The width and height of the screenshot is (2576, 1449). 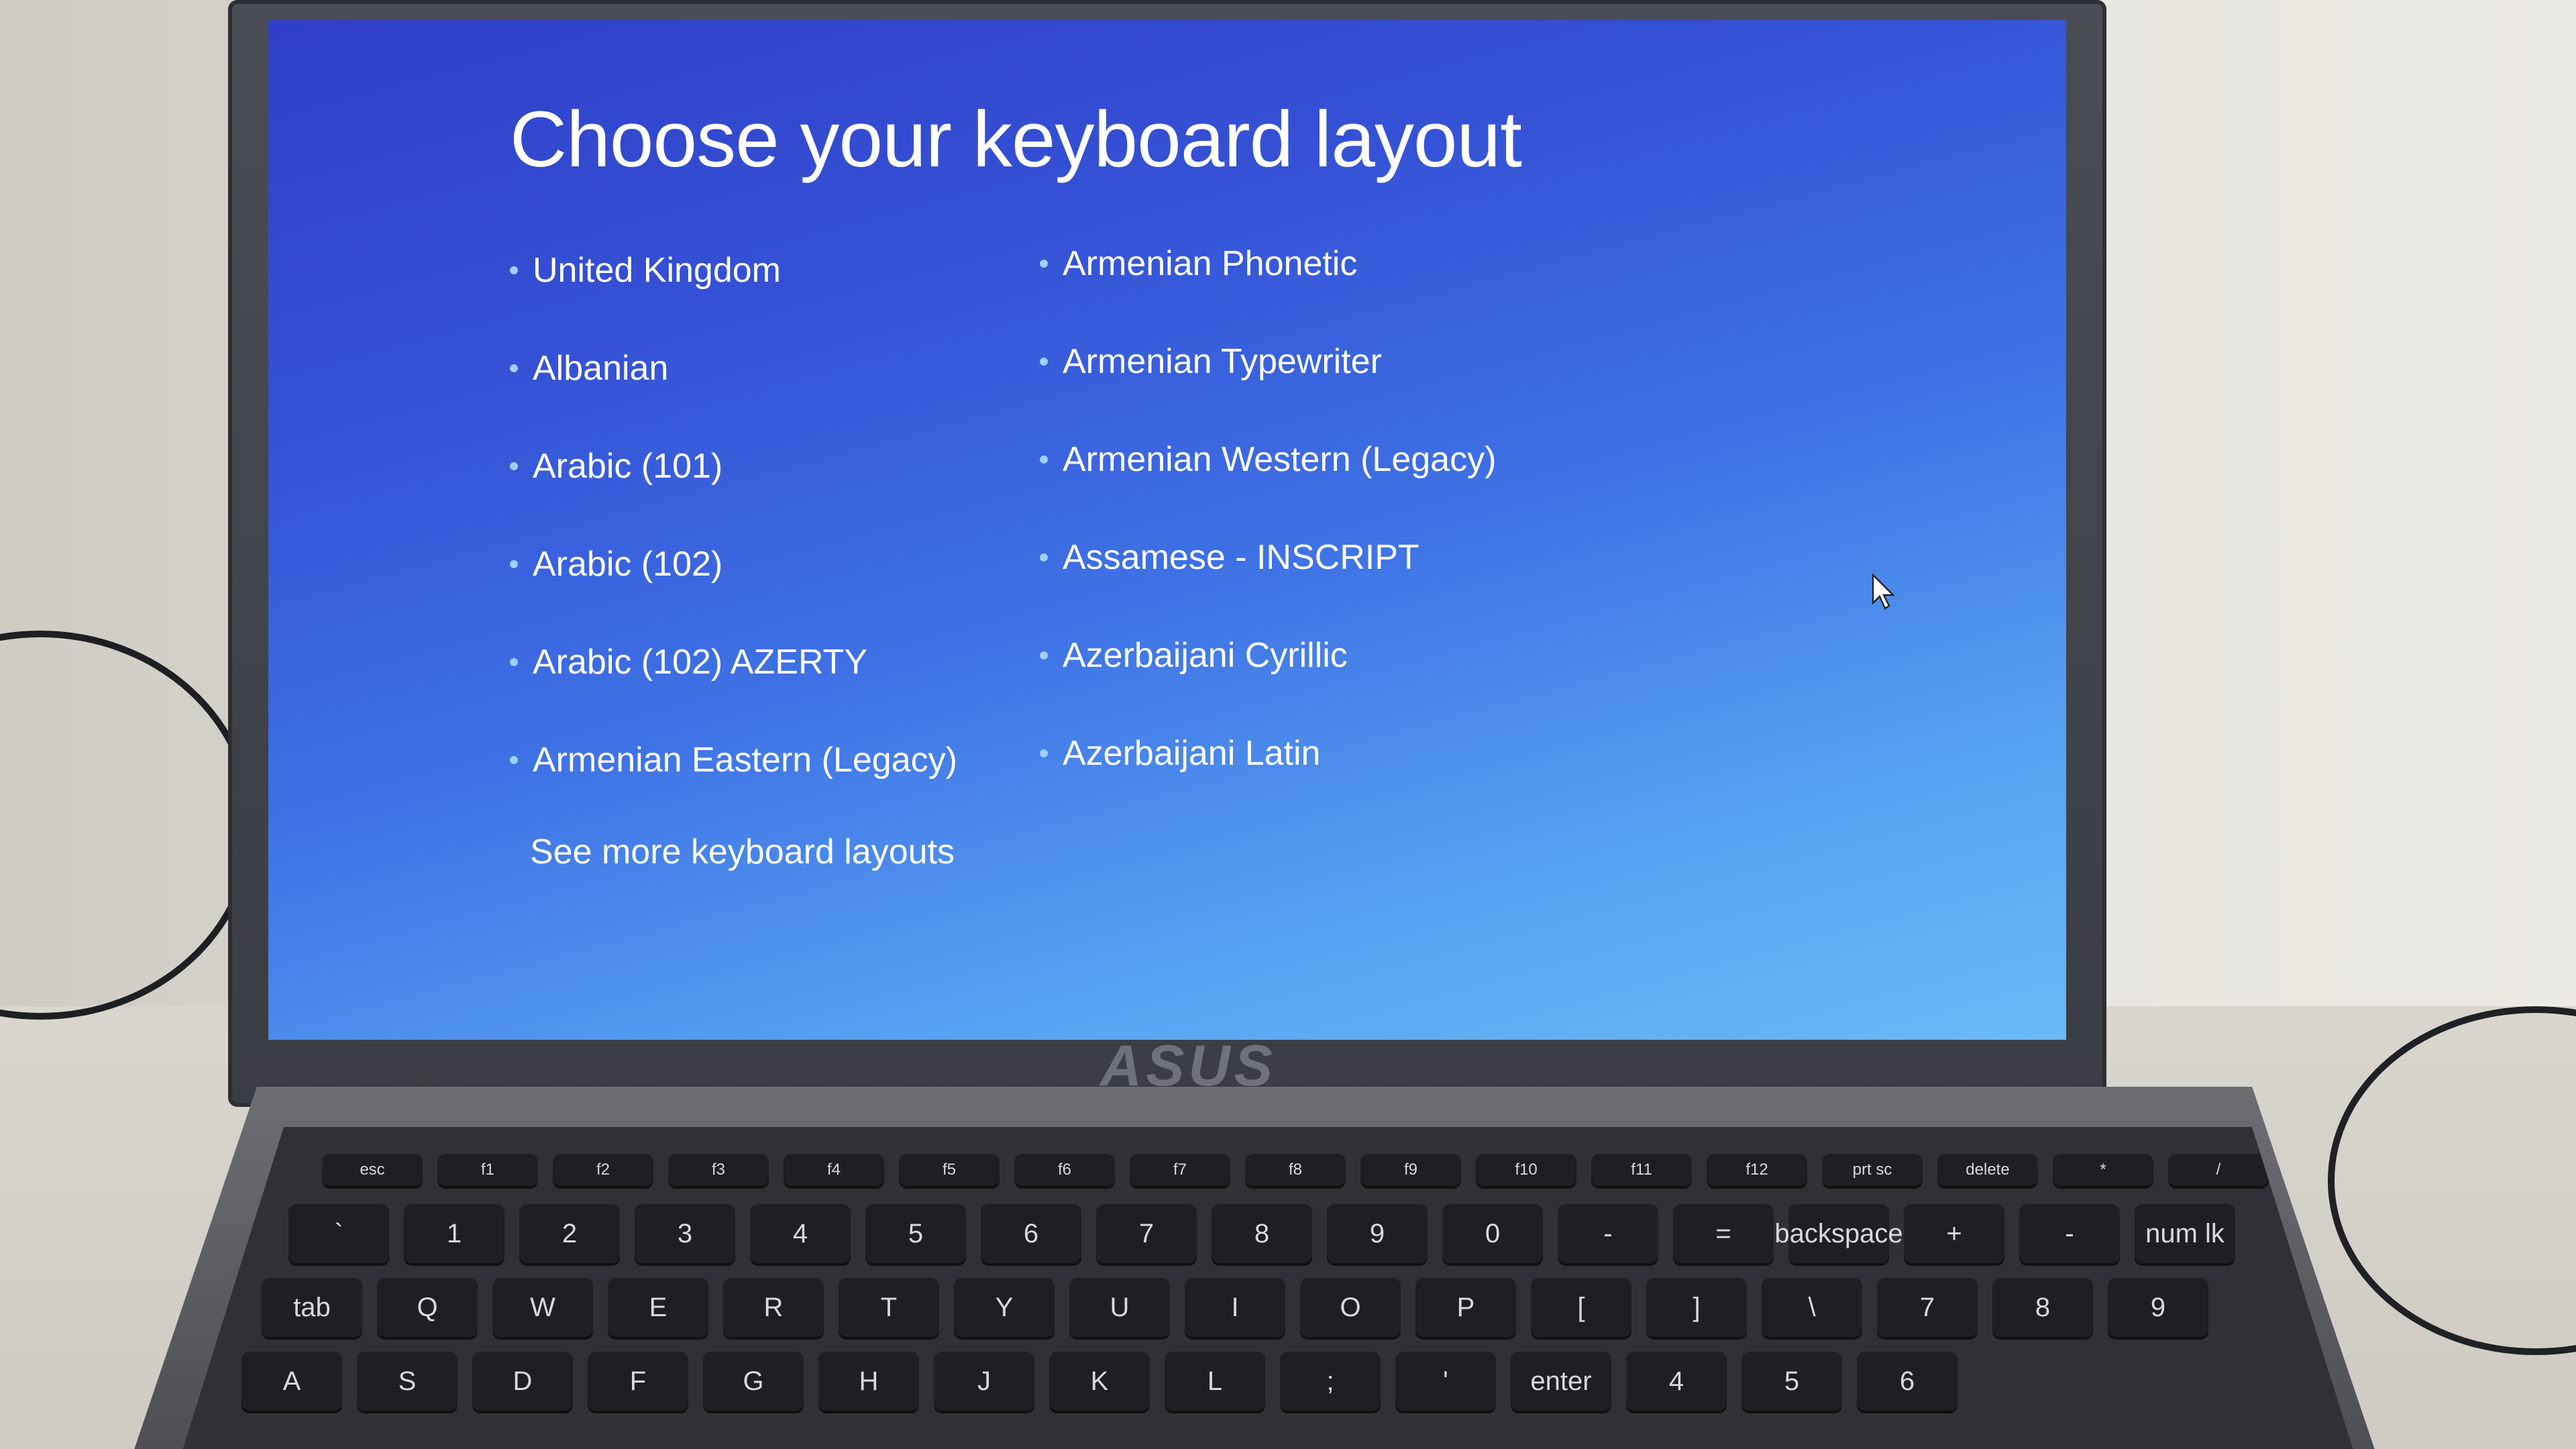 What do you see at coordinates (427, 1307) in the screenshot?
I see `keyboard-key: Q` at bounding box center [427, 1307].